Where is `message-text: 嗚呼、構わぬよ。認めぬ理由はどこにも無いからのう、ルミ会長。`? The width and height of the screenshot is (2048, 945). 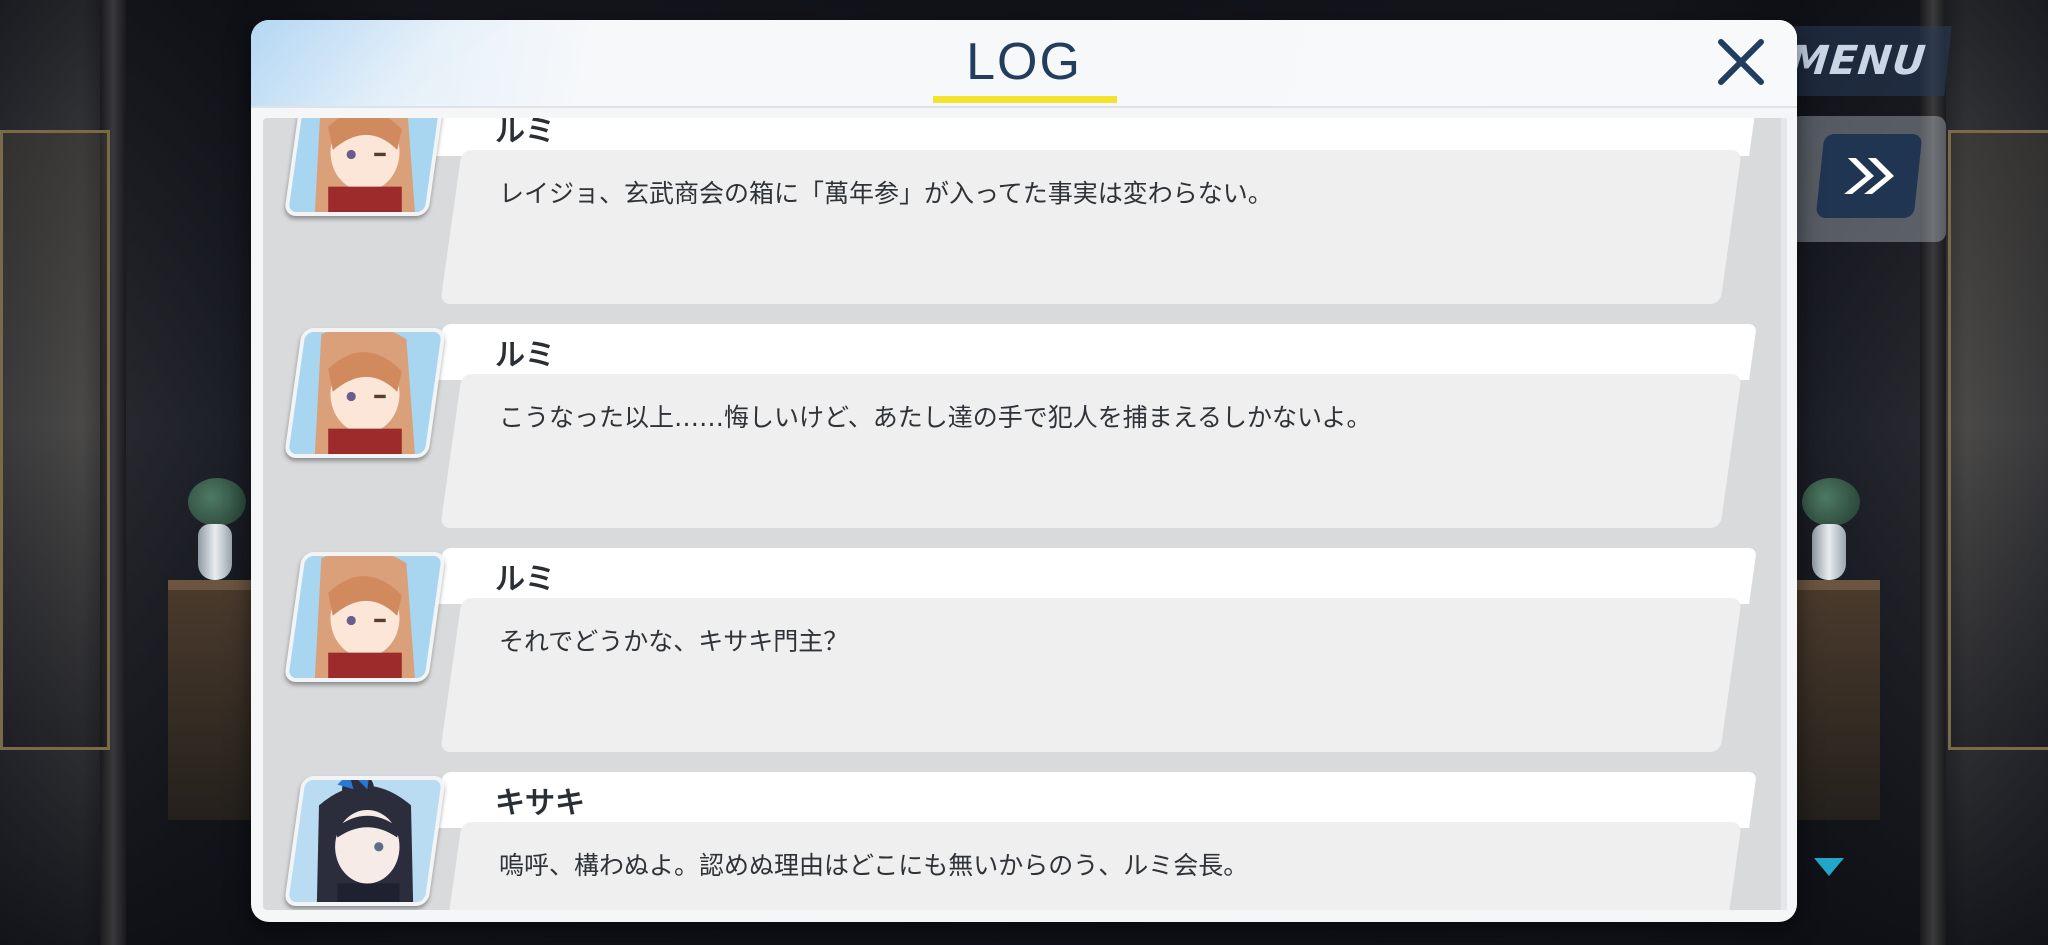
message-text: 嗚呼、構わぬよ。認めぬ理由はどこにも無いからのう、ルミ会長。 is located at coordinates (874, 865).